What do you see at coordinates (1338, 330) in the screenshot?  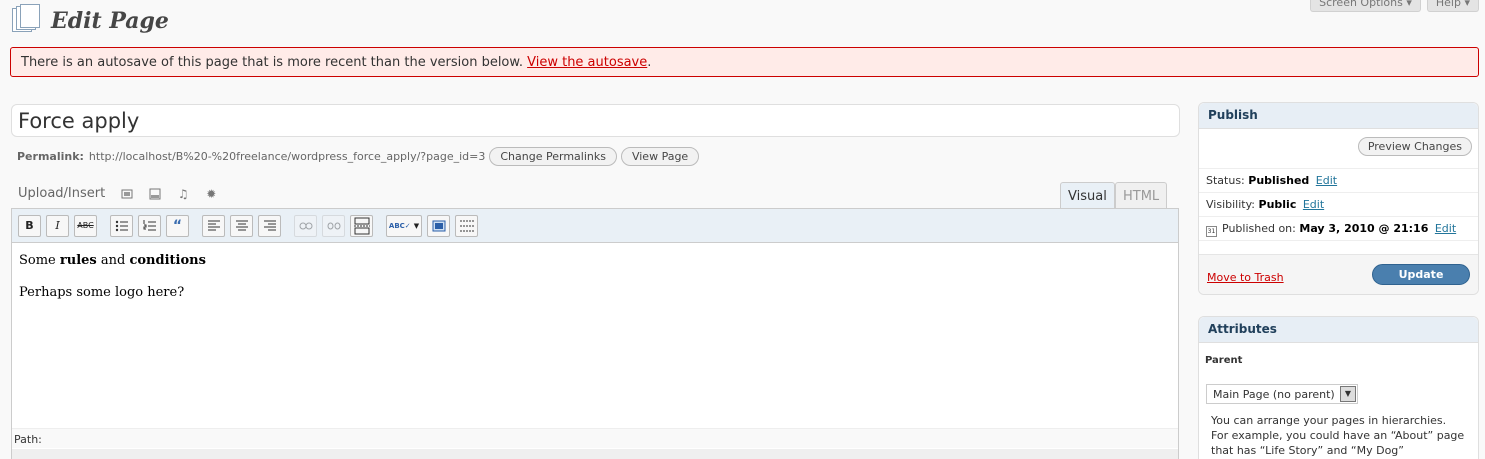 I see `attributes-heading: Attributes` at bounding box center [1338, 330].